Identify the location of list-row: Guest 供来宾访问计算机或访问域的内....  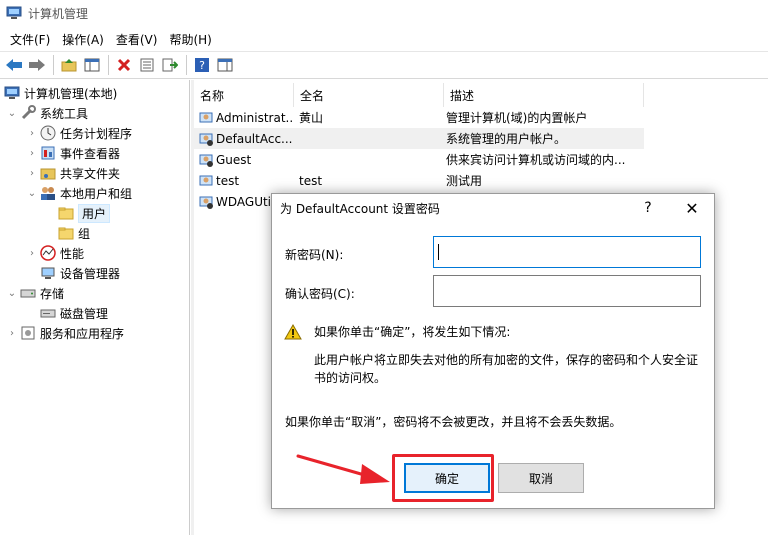
(419, 159).